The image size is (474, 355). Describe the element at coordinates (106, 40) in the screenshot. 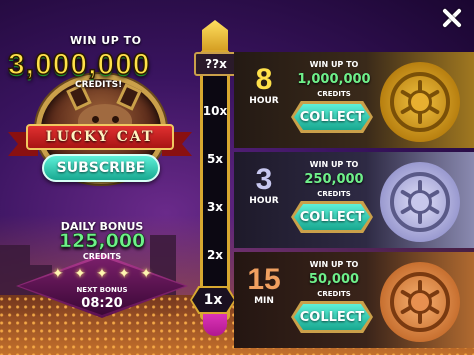

I see `promo-win-up-label: WIN UP TO` at that location.